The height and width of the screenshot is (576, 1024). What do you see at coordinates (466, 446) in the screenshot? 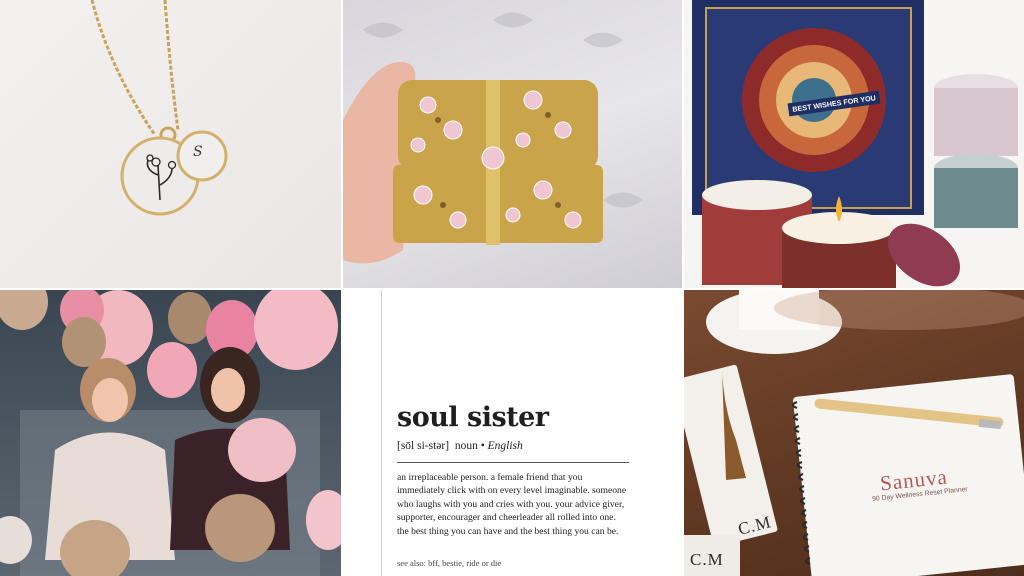
I see `part-of-speech: noun` at bounding box center [466, 446].